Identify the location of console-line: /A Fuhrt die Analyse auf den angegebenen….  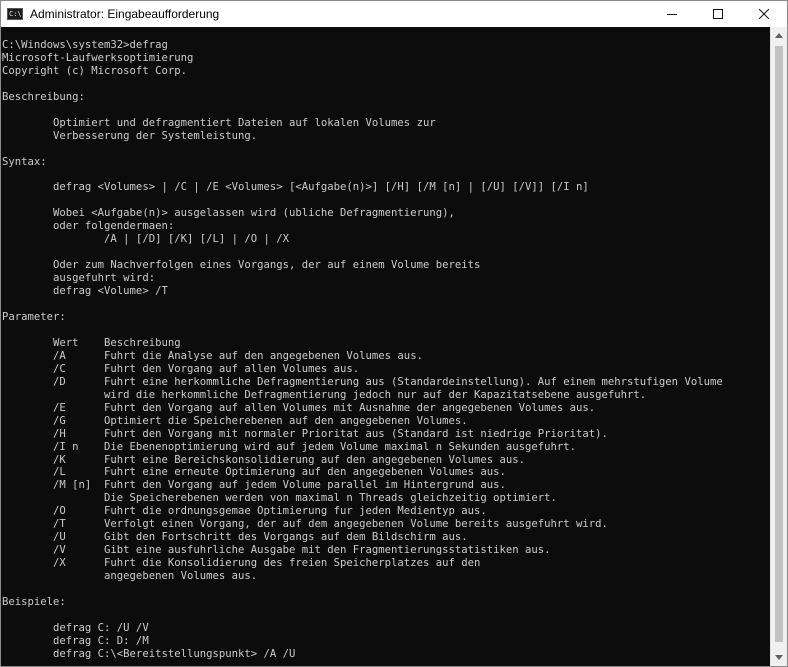
(212, 355).